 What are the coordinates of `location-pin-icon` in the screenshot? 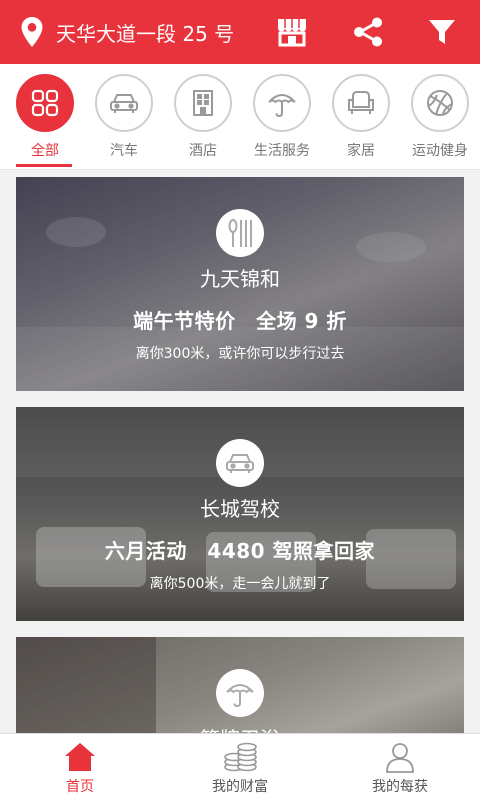 It's located at (32, 32).